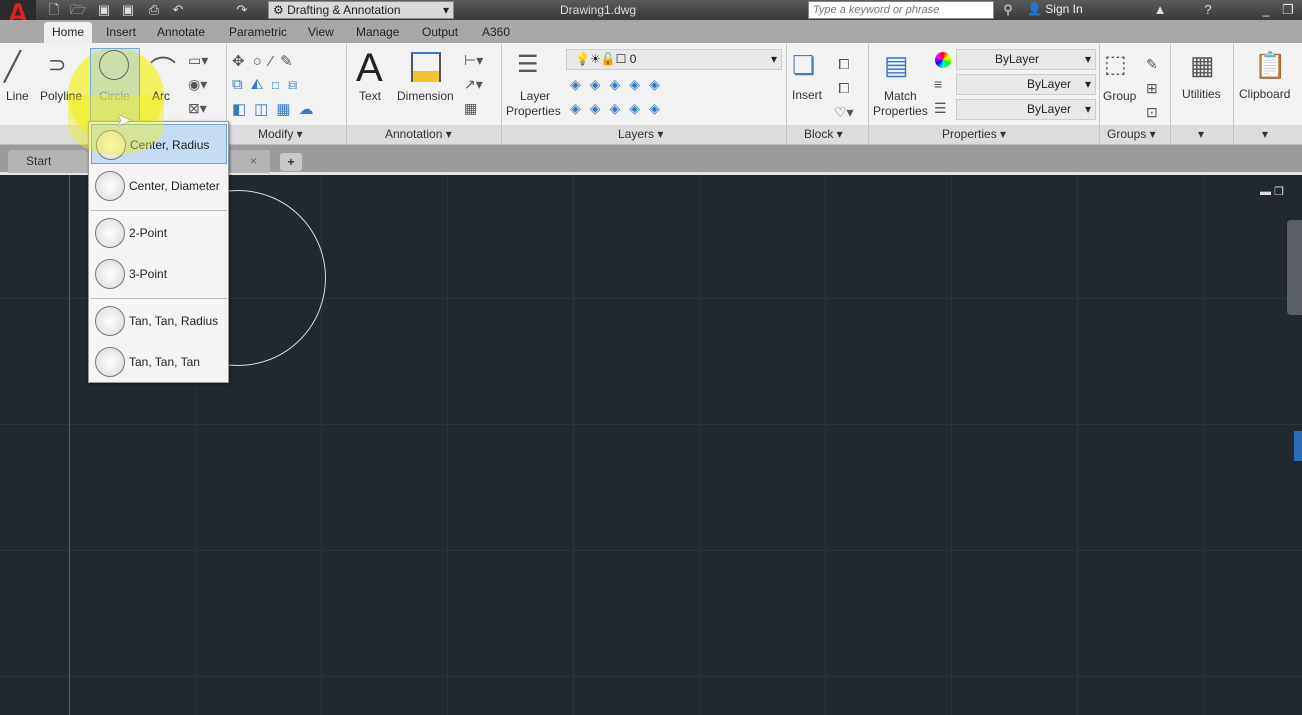  What do you see at coordinates (598, 10) in the screenshot?
I see `document-title: Drawing1.dwg` at bounding box center [598, 10].